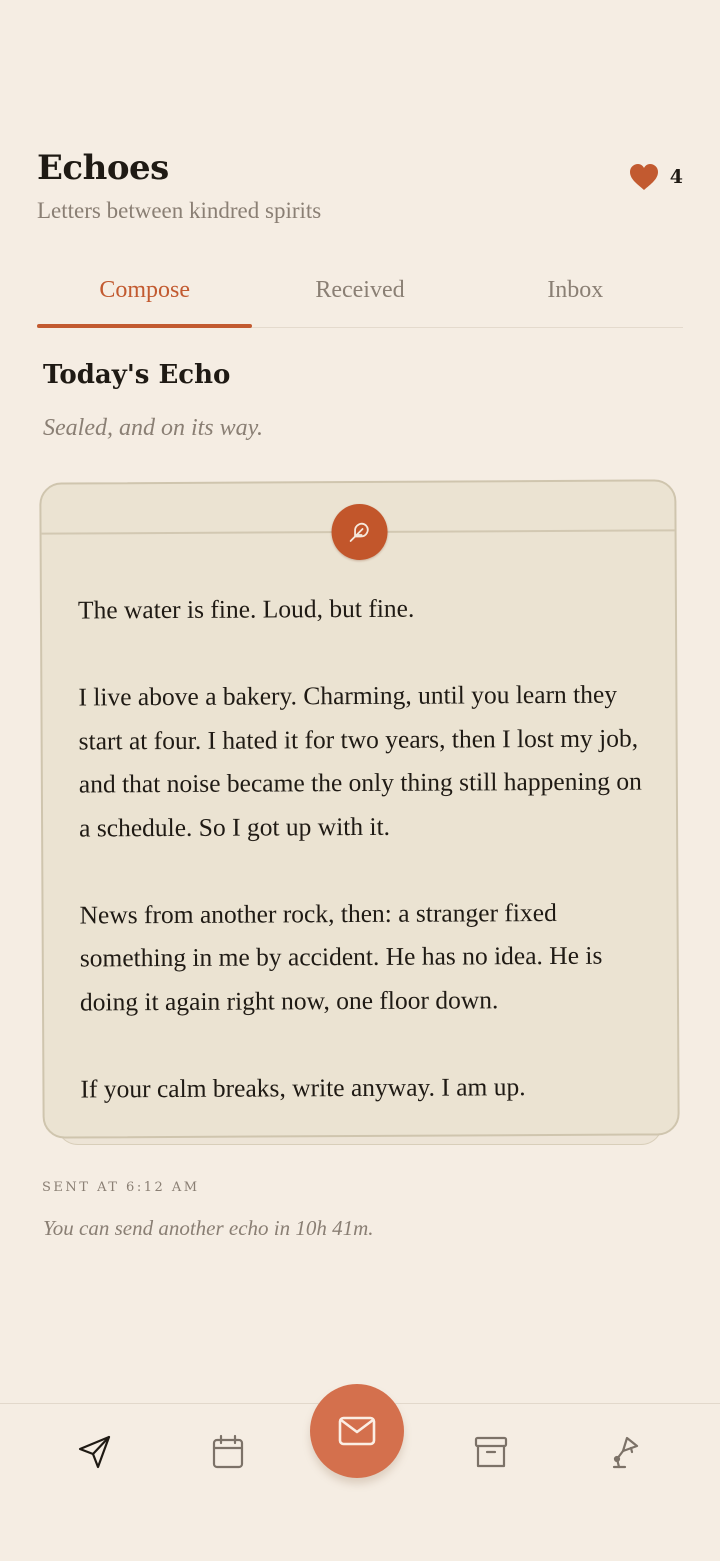 The width and height of the screenshot is (720, 1561). What do you see at coordinates (575, 294) in the screenshot?
I see `tab-inbox: Inbox` at bounding box center [575, 294].